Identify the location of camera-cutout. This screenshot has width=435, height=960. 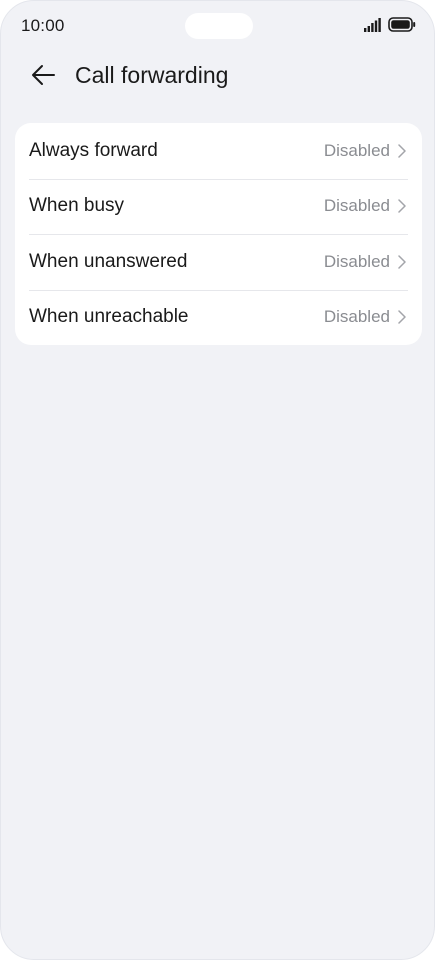
(219, 26).